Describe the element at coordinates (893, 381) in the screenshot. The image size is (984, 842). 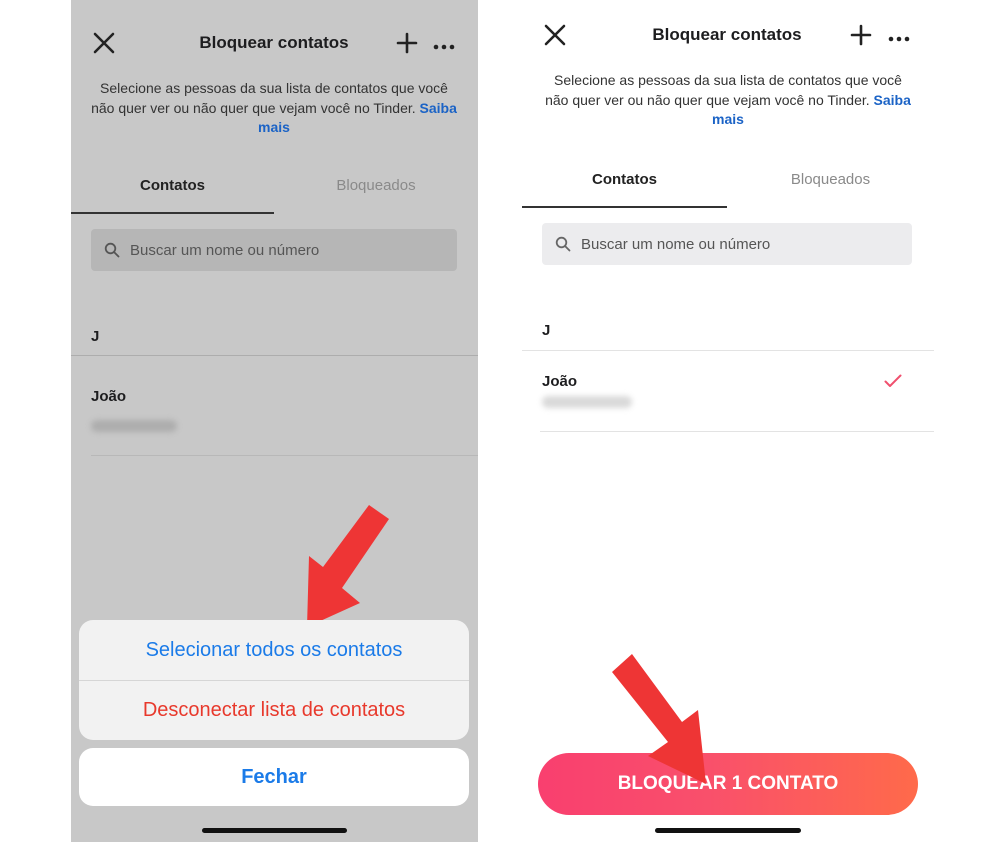
I see `checkmark-icon` at that location.